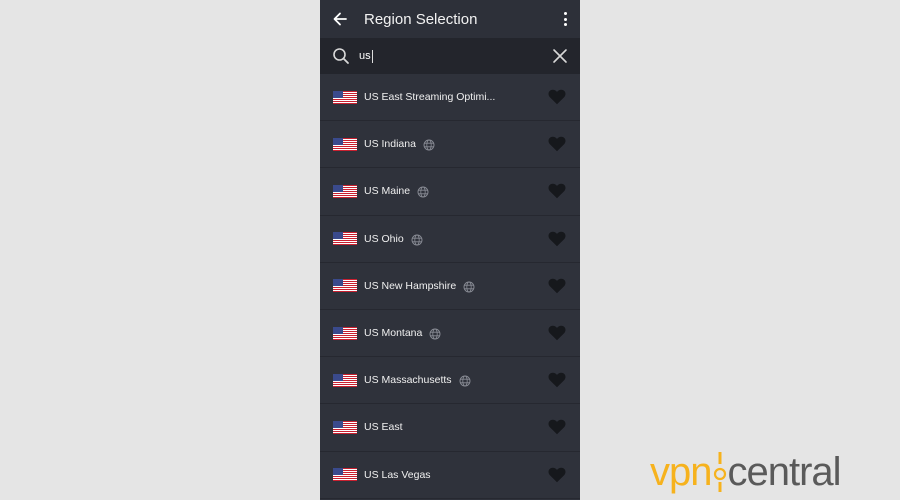 The width and height of the screenshot is (900, 500). What do you see at coordinates (421, 19) in the screenshot?
I see `page-title: Region Selection` at bounding box center [421, 19].